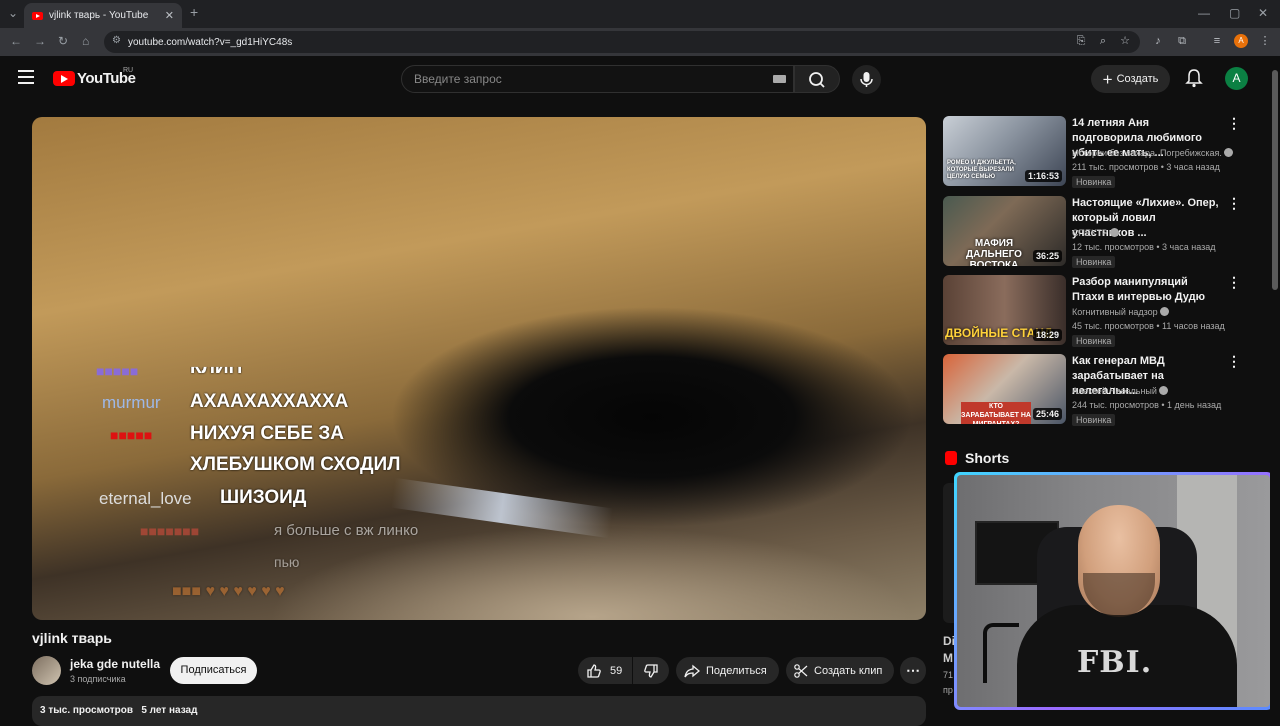 The width and height of the screenshot is (1280, 726). Describe the element at coordinates (13, 13) in the screenshot. I see `tab-search-icon: ⌄` at that location.